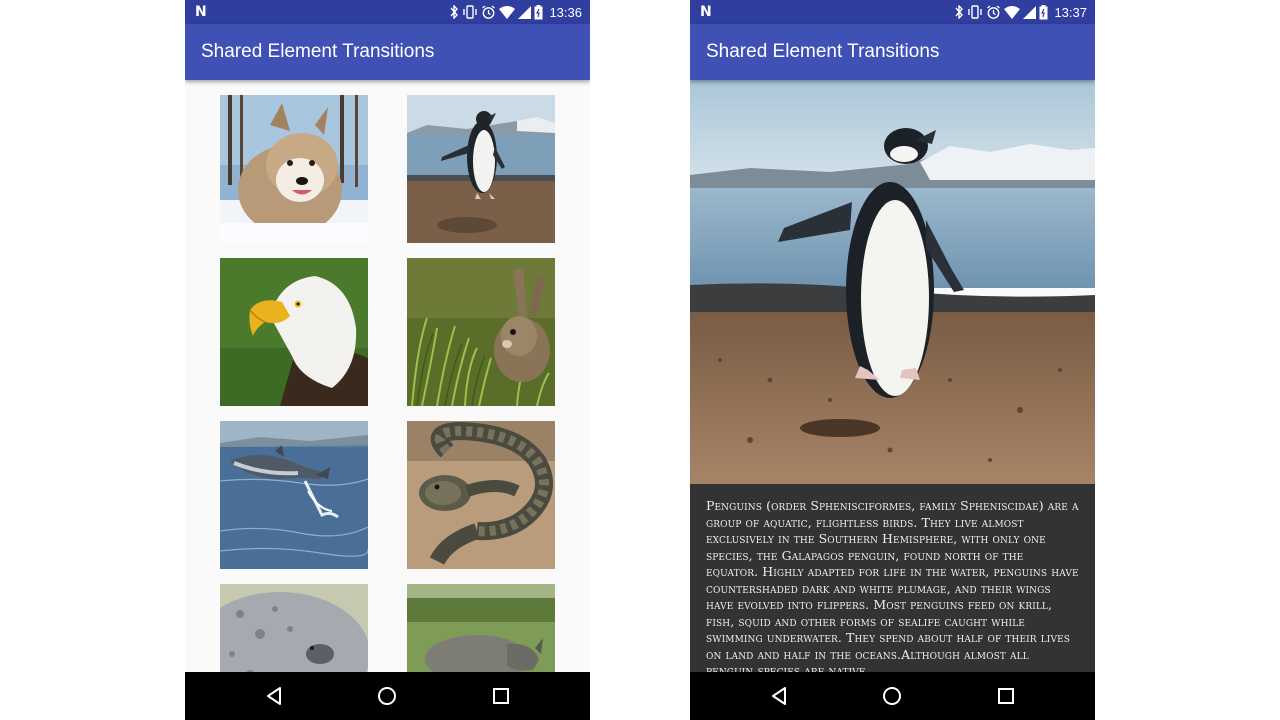 The width and height of the screenshot is (1280, 720). I want to click on rhinoceros-image, so click(481, 628).